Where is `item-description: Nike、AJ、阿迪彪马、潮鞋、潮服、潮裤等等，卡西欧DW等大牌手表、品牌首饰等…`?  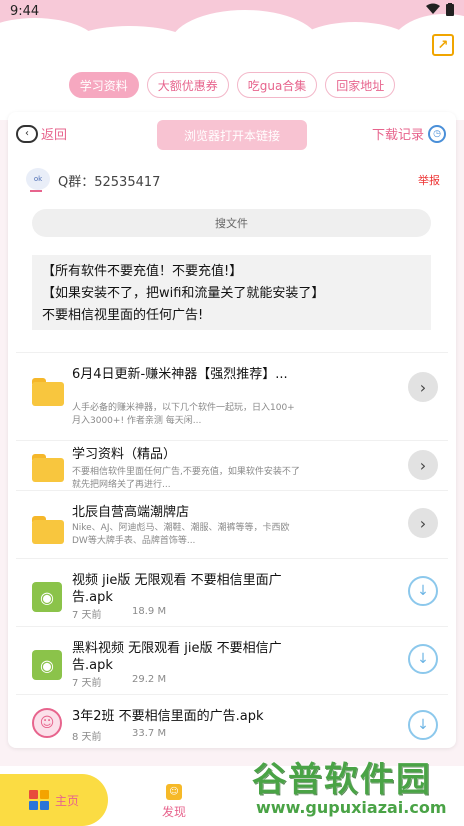 item-description: Nike、AJ、阿迪彪马、潮鞋、潮服、潮裤等等，卡西欧DW等大牌手表、品牌首饰等… is located at coordinates (181, 534).